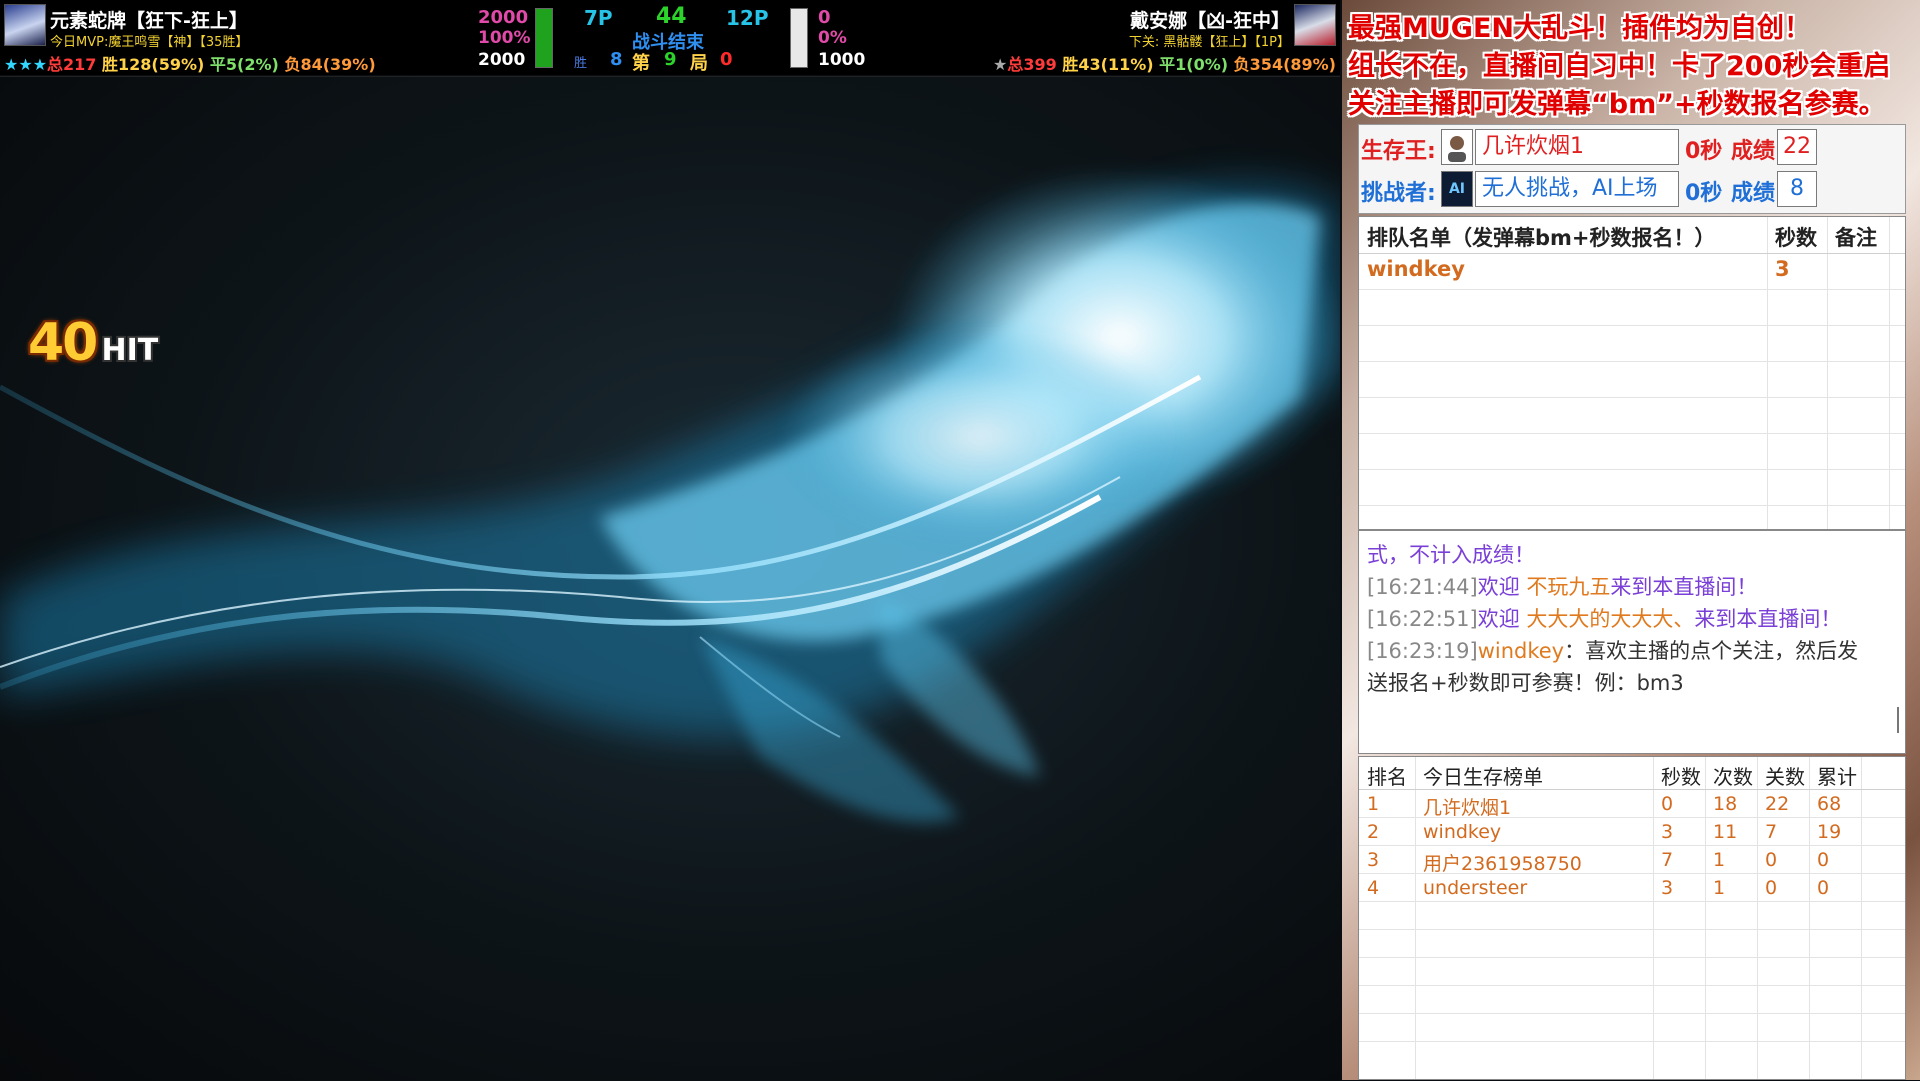  What do you see at coordinates (1577, 189) in the screenshot?
I see `challenger-name-field: 无人挑战，AI上场` at bounding box center [1577, 189].